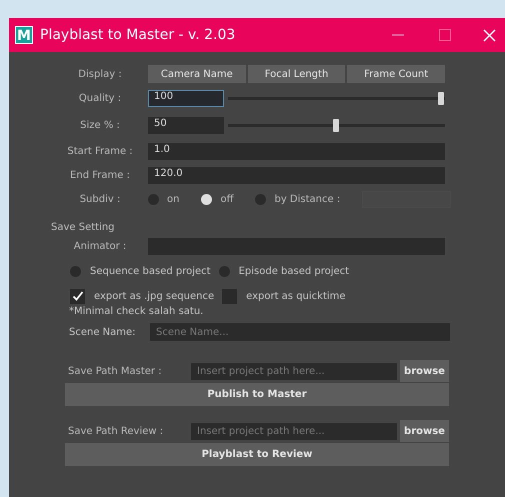  What do you see at coordinates (296, 246) in the screenshot?
I see `animator-field` at bounding box center [296, 246].